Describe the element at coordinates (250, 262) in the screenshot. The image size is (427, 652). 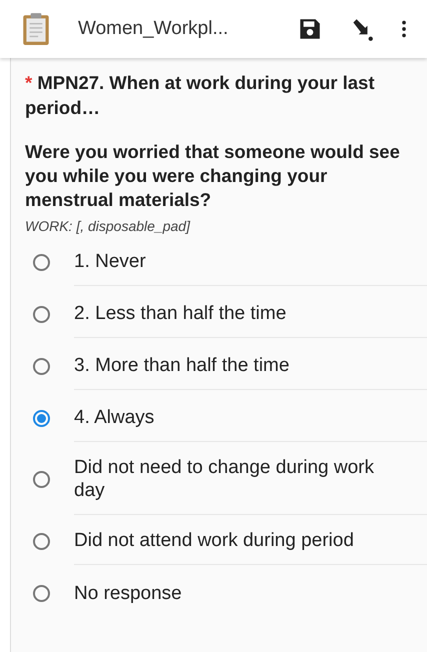
I see `option-label: 1. Never` at that location.